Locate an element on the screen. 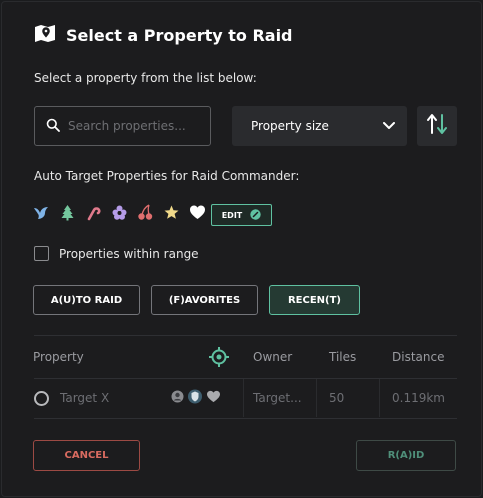 This screenshot has width=483, height=498. search-input is located at coordinates (133, 126).